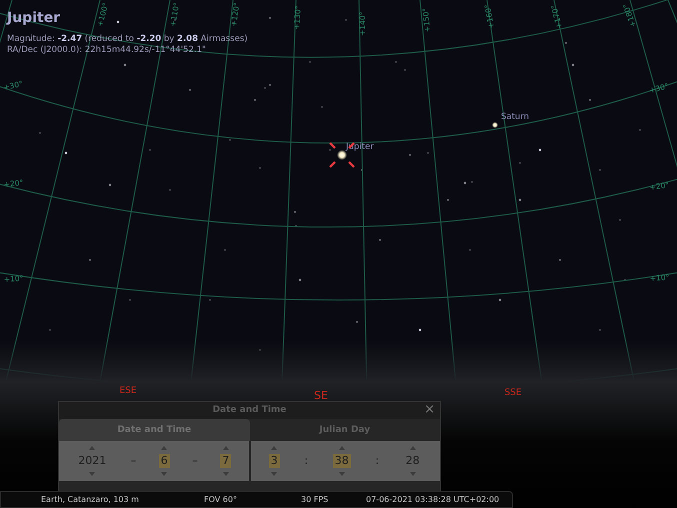 The height and width of the screenshot is (508, 677). Describe the element at coordinates (249, 410) in the screenshot. I see `dialog-title: Date and Time` at that location.